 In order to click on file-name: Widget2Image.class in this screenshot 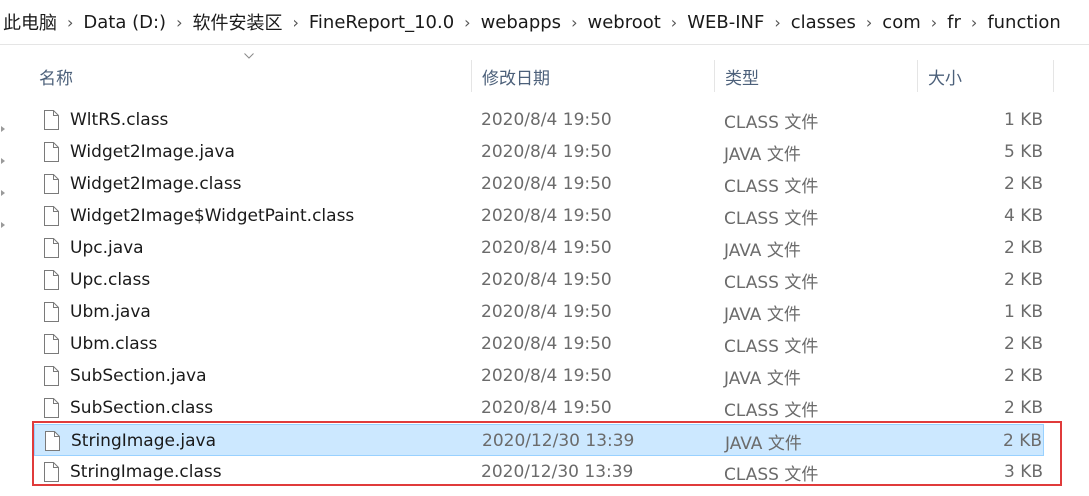, I will do `click(156, 184)`.